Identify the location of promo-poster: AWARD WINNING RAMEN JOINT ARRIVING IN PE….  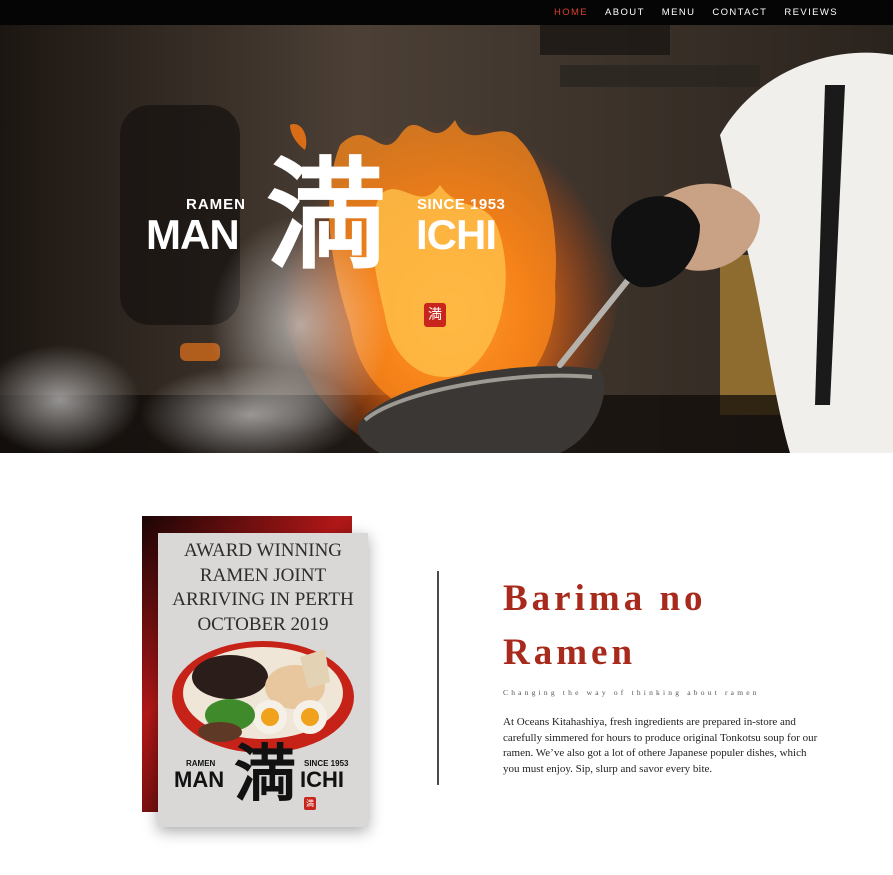
(257, 676).